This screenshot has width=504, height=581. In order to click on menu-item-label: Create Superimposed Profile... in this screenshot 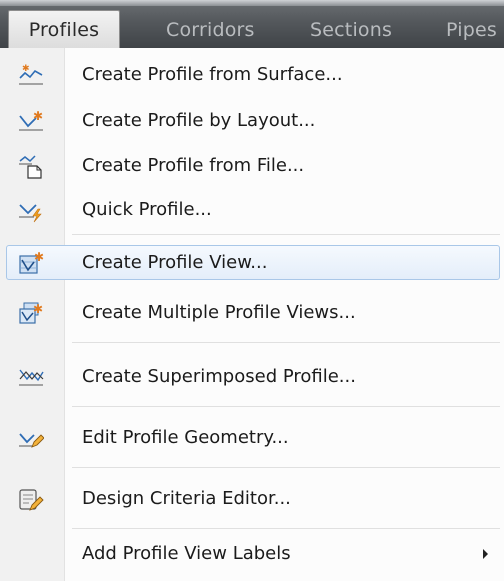, I will do `click(219, 376)`.